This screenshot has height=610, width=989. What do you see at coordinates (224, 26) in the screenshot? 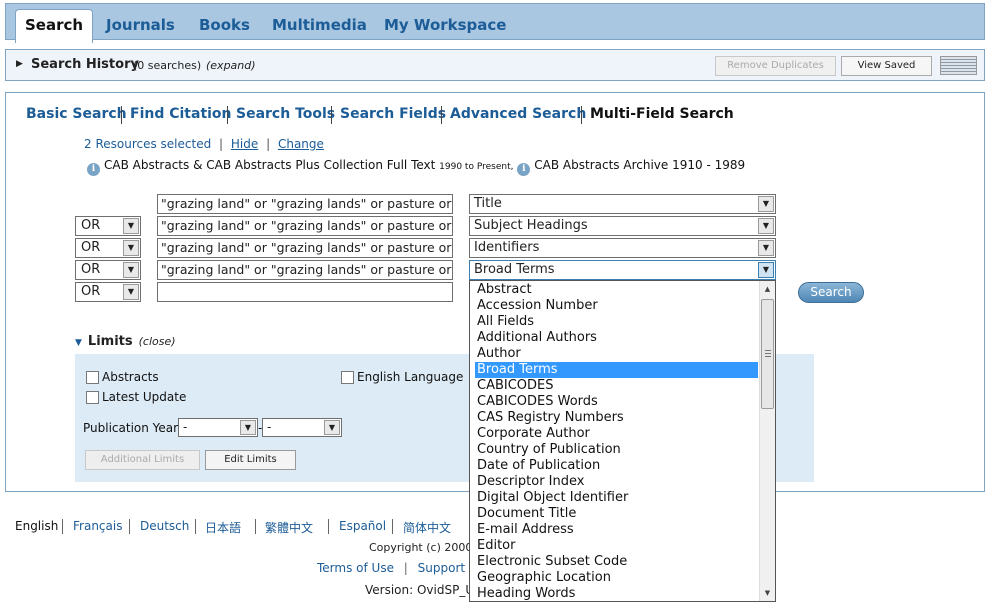
I see `tab-books: Books` at bounding box center [224, 26].